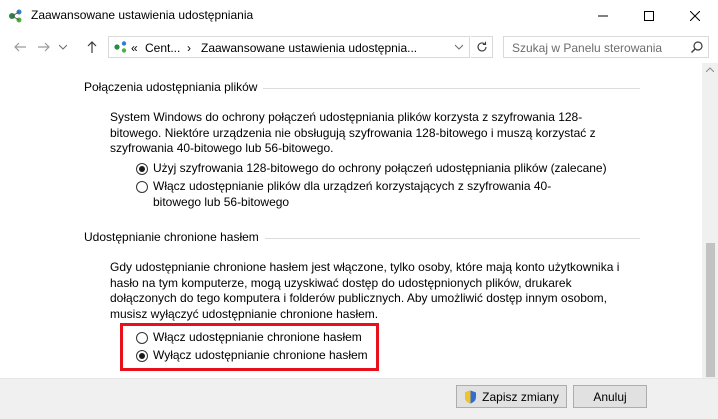  What do you see at coordinates (249, 347) in the screenshot?
I see `red-highlight-box` at bounding box center [249, 347].